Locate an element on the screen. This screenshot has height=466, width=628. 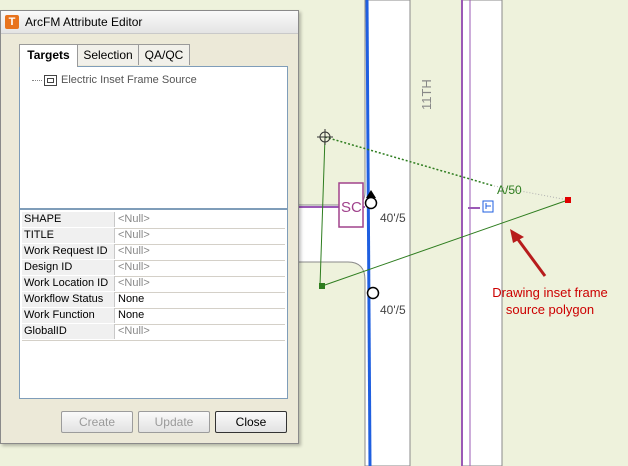
tree-node: Electric Inset Frame Source is located at coordinates (114, 80).